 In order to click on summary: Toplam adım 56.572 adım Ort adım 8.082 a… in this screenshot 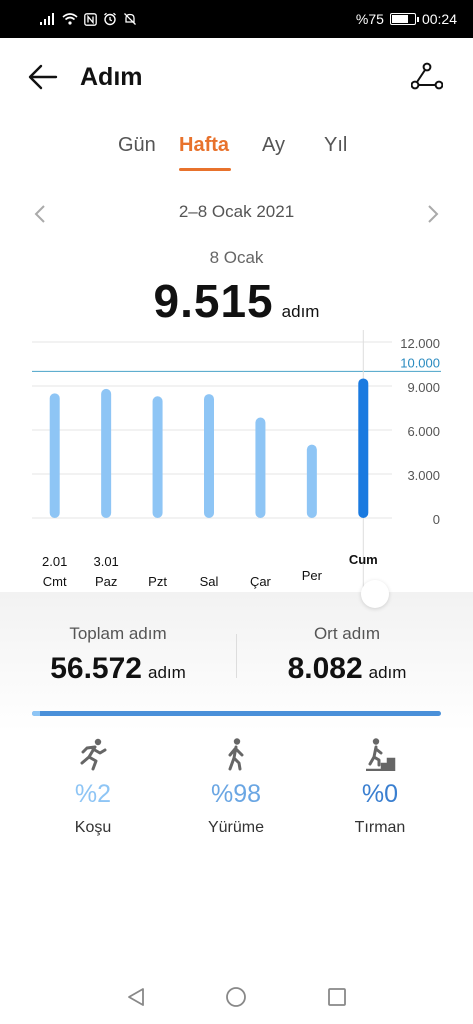, I will do `click(236, 659)`.